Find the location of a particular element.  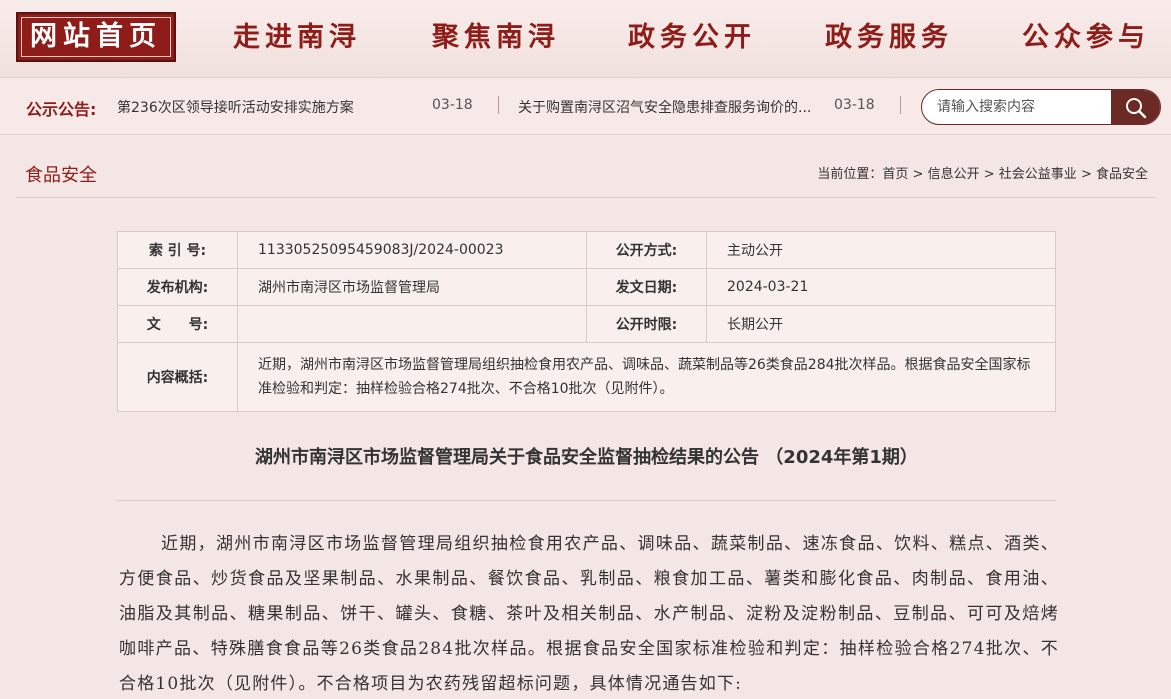

publish-period-label: 公开时限: is located at coordinates (646, 324).